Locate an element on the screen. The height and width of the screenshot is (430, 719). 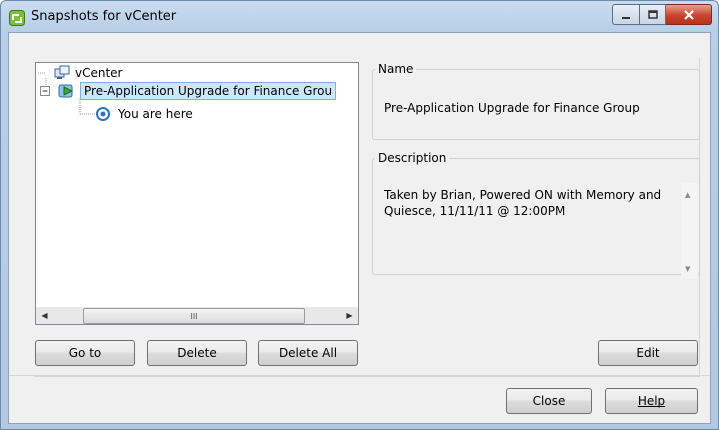
delete-button: Delete is located at coordinates (197, 353).